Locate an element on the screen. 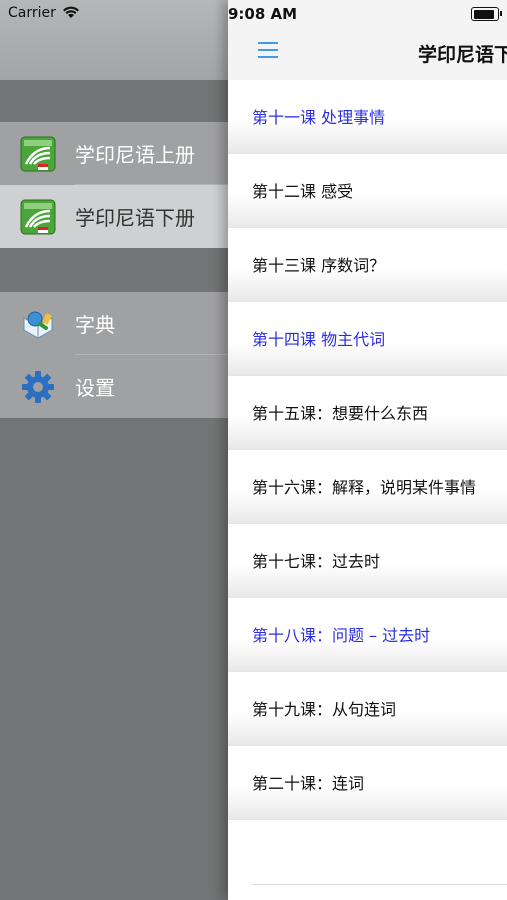 This screenshot has height=900, width=507. status-bar-left: Carrier is located at coordinates (114, 40).